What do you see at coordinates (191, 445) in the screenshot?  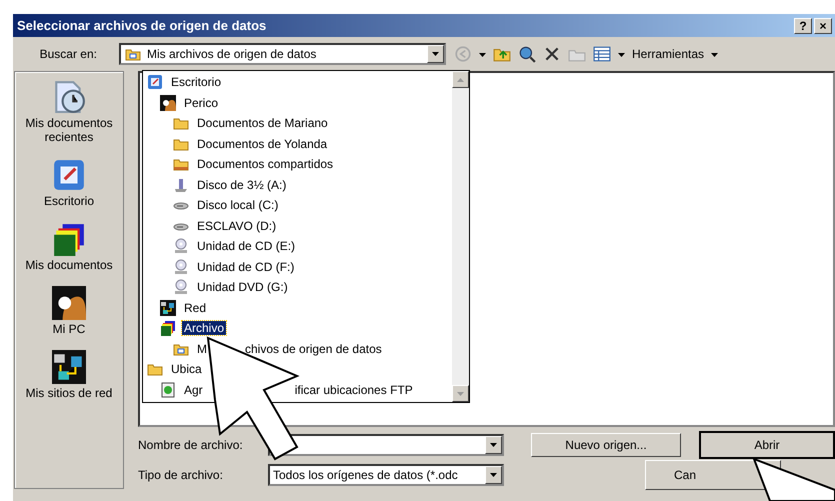 I see `file-name-label: Nombre de archivo:` at bounding box center [191, 445].